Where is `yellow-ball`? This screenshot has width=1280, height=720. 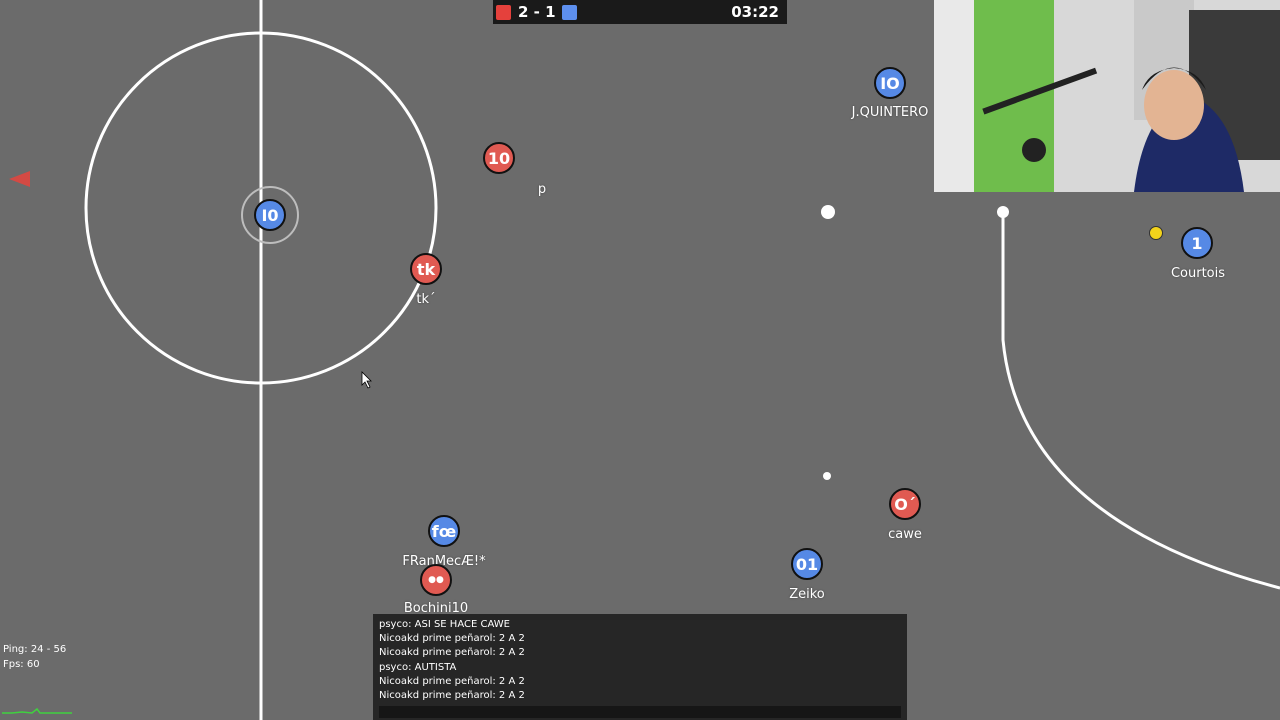
yellow-ball is located at coordinates (1156, 233).